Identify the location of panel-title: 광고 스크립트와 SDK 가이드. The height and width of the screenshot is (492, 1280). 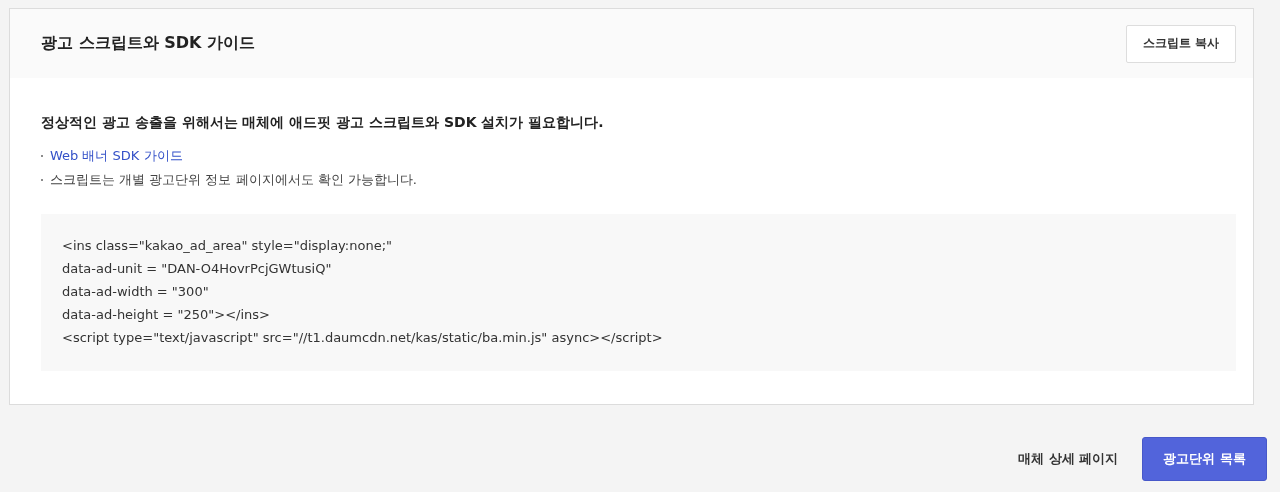
(148, 43).